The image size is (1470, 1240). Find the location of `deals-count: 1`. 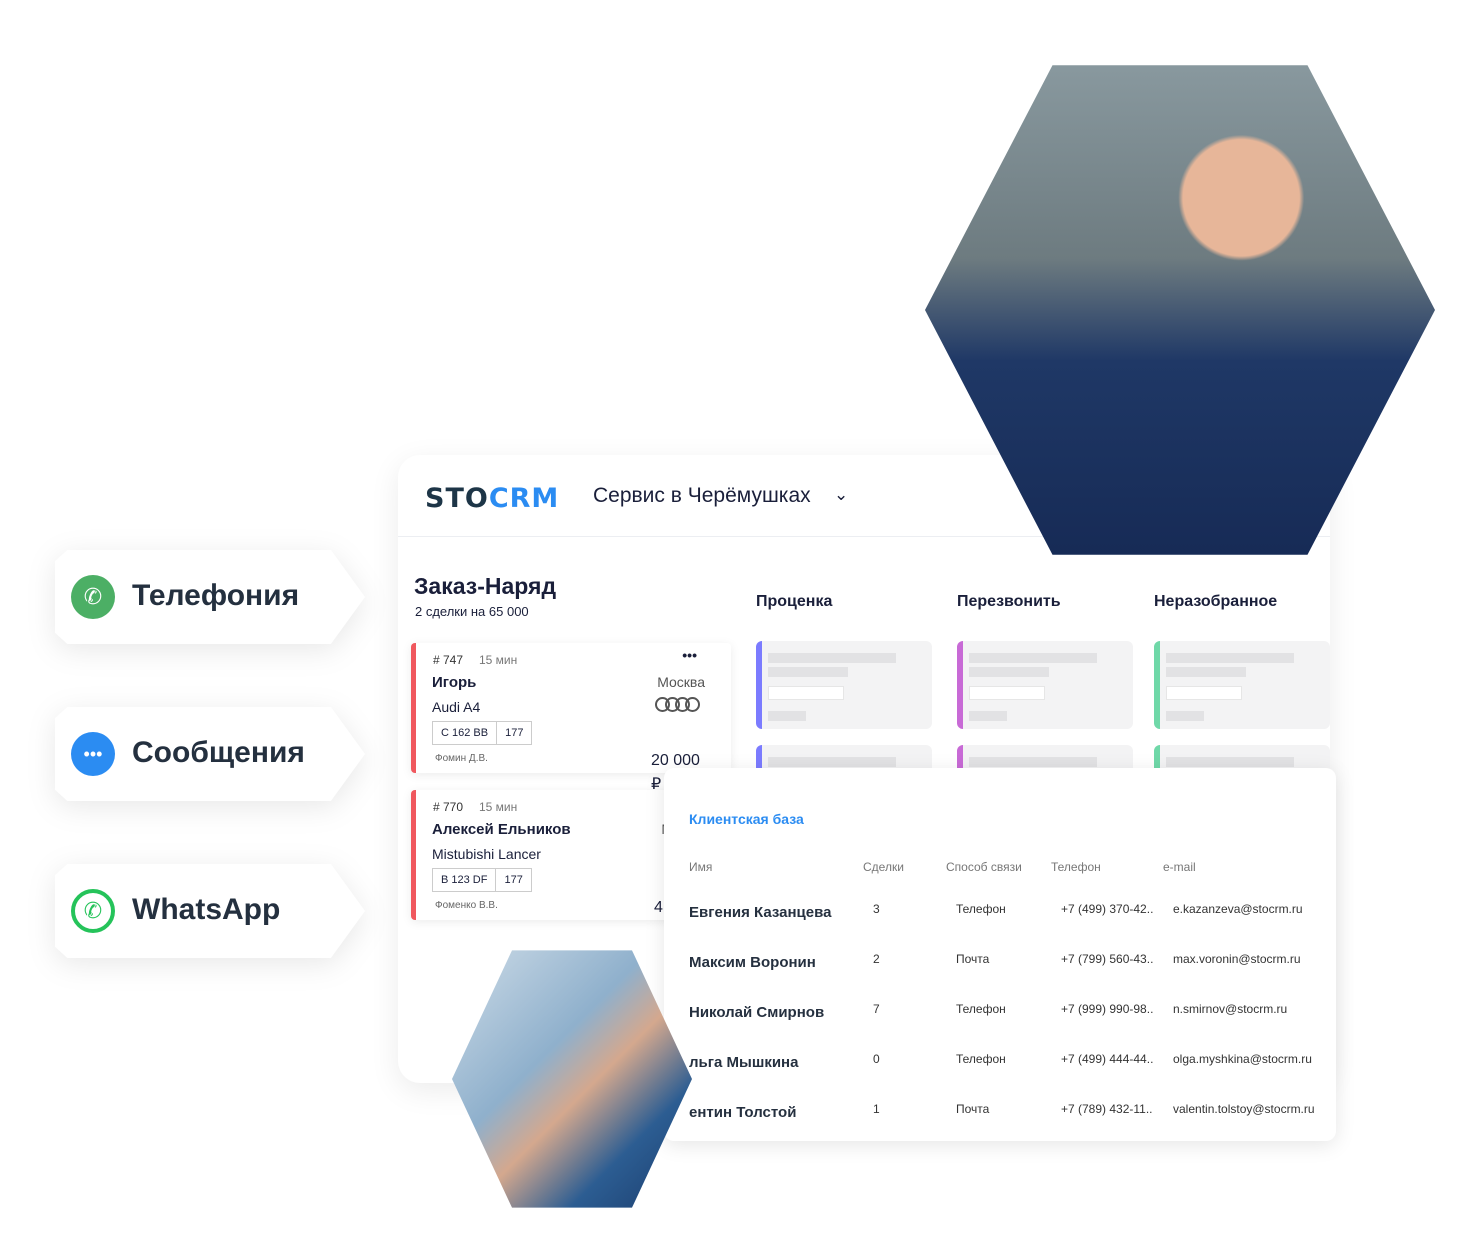

deals-count: 1 is located at coordinates (876, 1109).